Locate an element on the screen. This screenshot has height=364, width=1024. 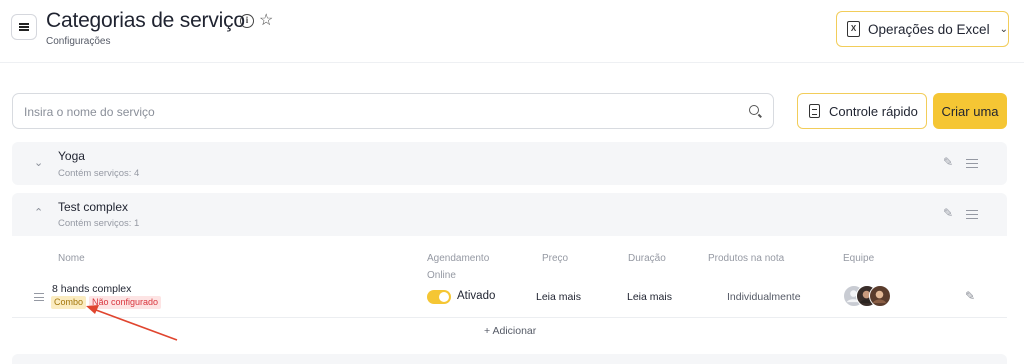
annotation-arrow-head is located at coordinates (92, 309).